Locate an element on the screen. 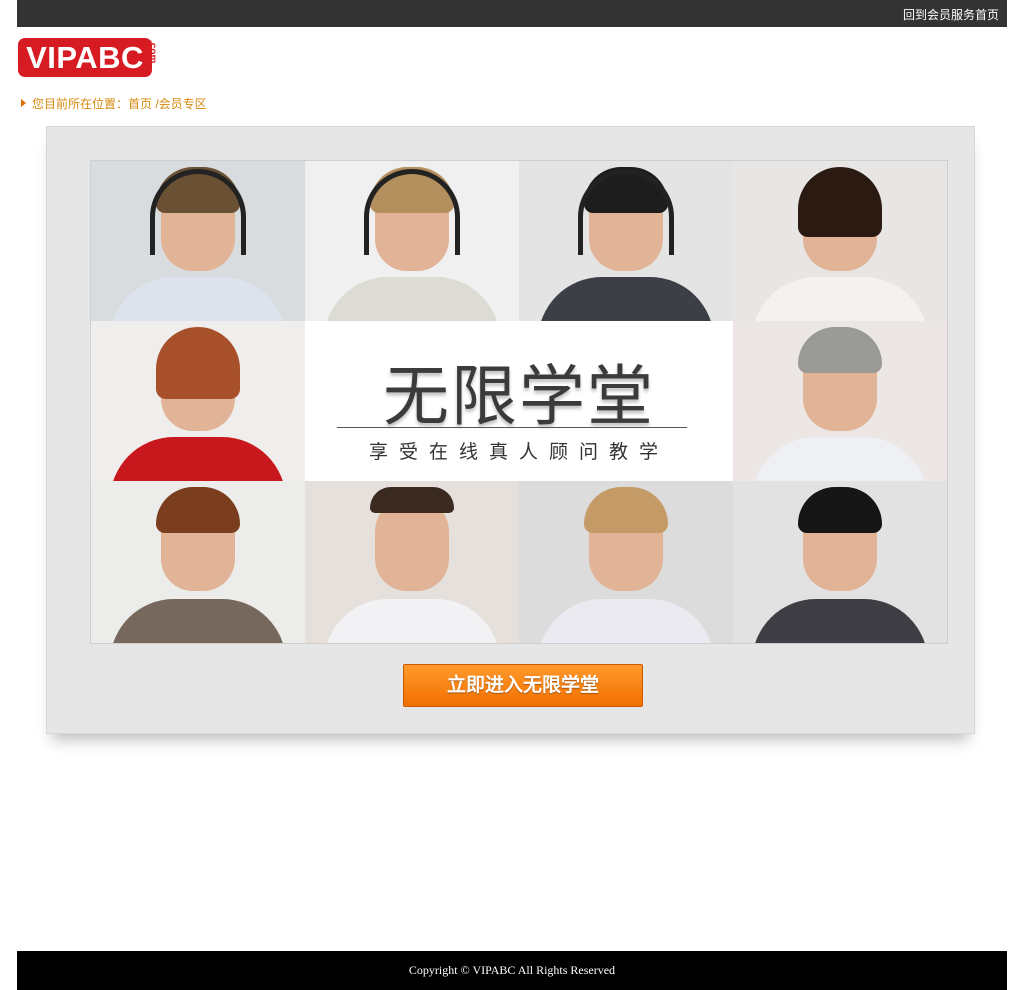 Image resolution: width=1024 pixels, height=990 pixels. logo-suffix: .com is located at coordinates (152, 52).